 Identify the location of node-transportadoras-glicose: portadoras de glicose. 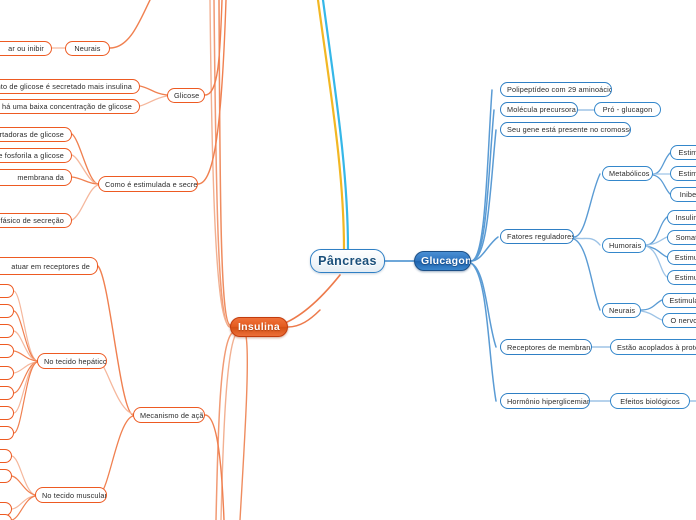
(36, 134).